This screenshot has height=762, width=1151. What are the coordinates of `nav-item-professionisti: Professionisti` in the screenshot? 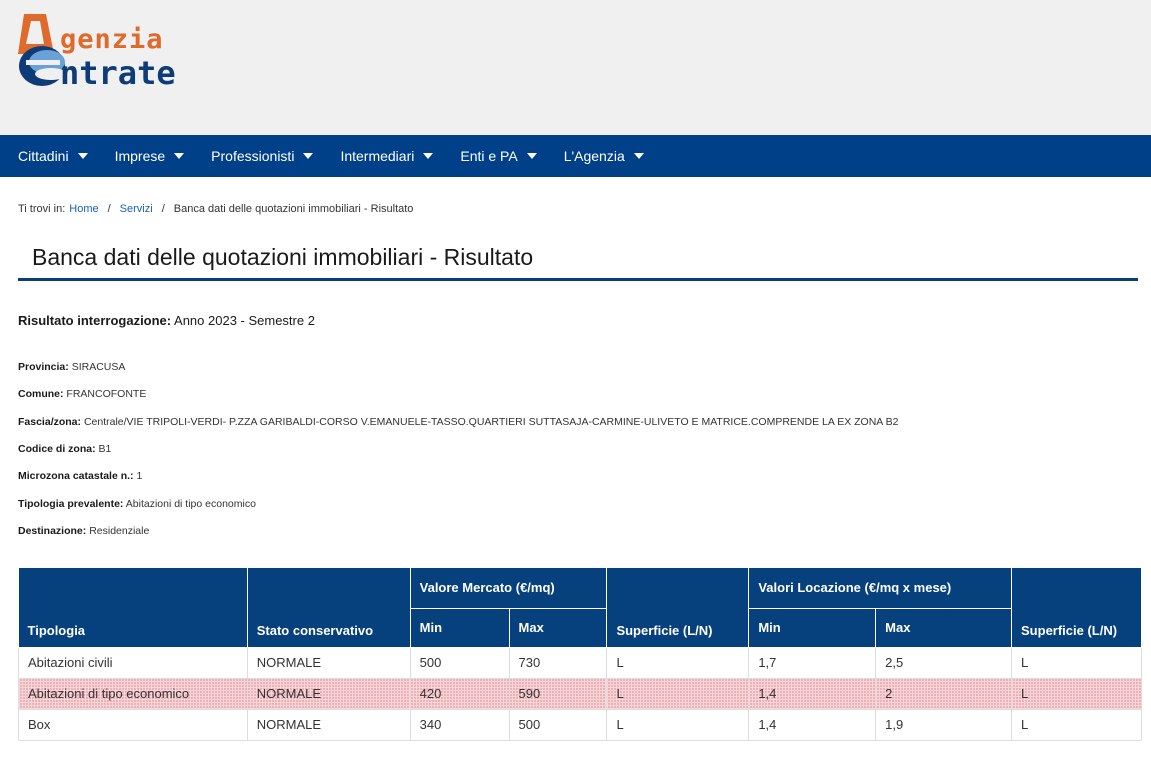 It's located at (262, 156).